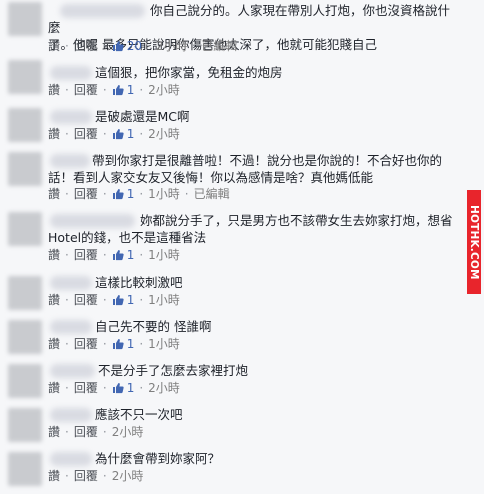 The height and width of the screenshot is (494, 484). Describe the element at coordinates (139, 282) in the screenshot. I see `comment-text: 這樣比較刺激吧` at that location.